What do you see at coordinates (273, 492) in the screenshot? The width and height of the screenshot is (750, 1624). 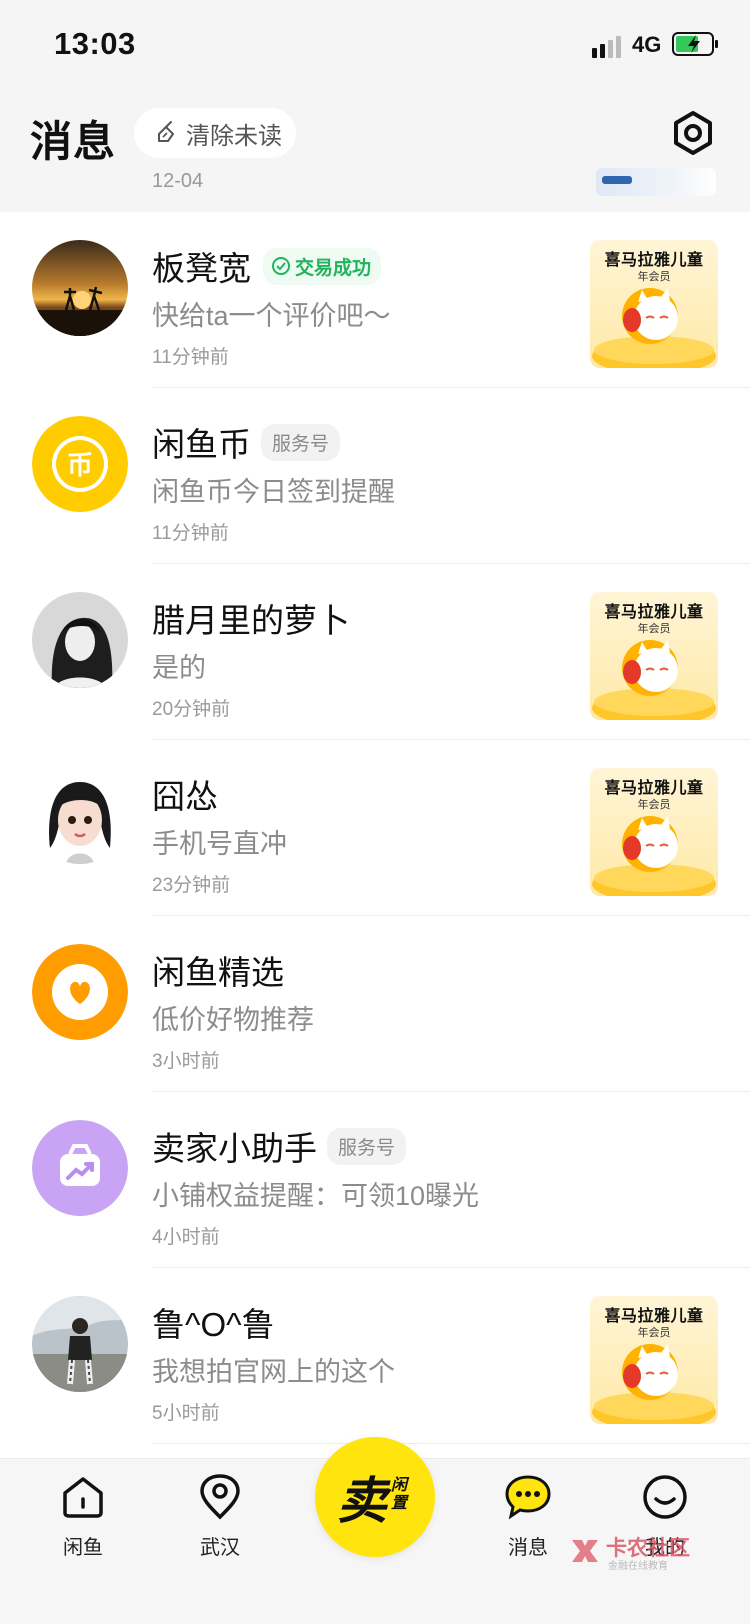 I see `message-preview: 闲鱼币今日签到提醒` at bounding box center [273, 492].